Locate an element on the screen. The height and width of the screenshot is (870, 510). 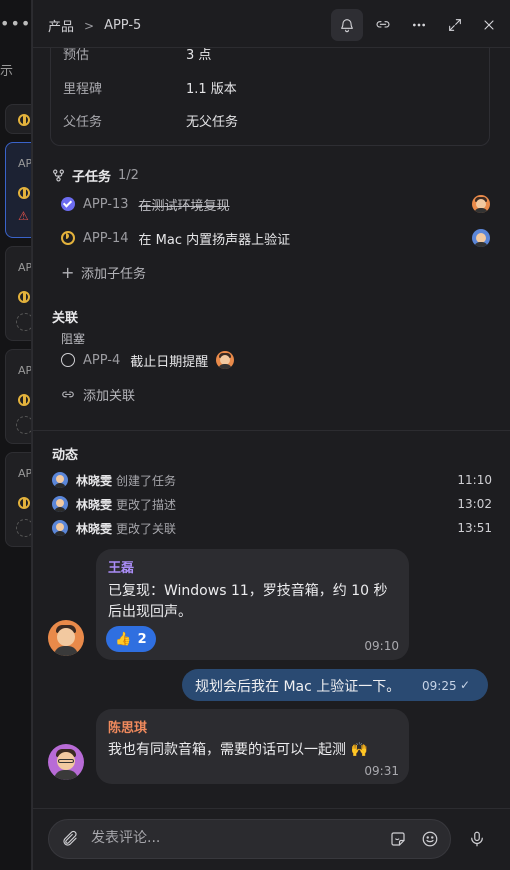
relation-title: 截止日期提醒 is located at coordinates (169, 362).